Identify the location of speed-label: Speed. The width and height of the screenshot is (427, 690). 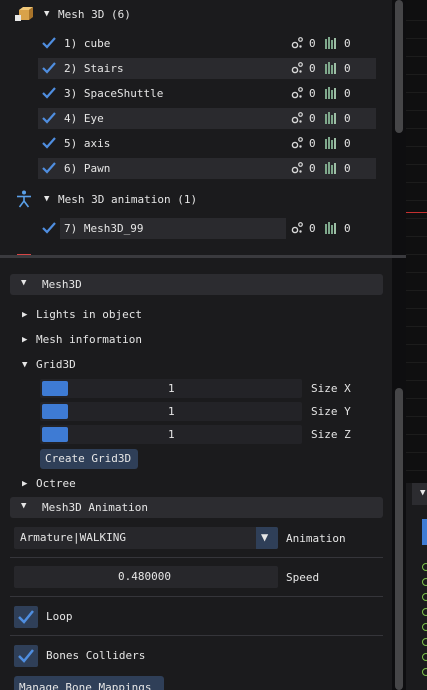
(303, 577).